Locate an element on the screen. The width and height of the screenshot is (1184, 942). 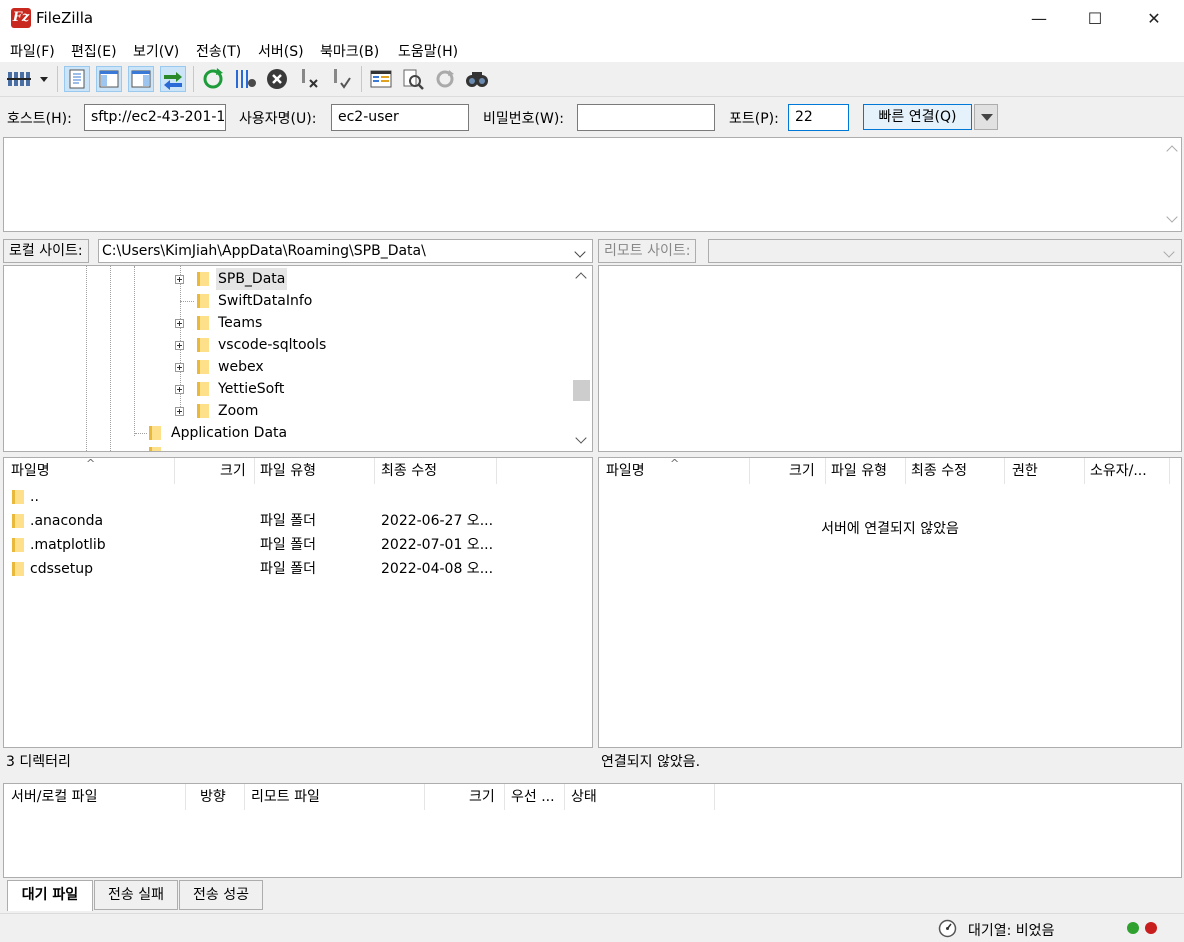
sync-browsing-icon is located at coordinates (445, 79).